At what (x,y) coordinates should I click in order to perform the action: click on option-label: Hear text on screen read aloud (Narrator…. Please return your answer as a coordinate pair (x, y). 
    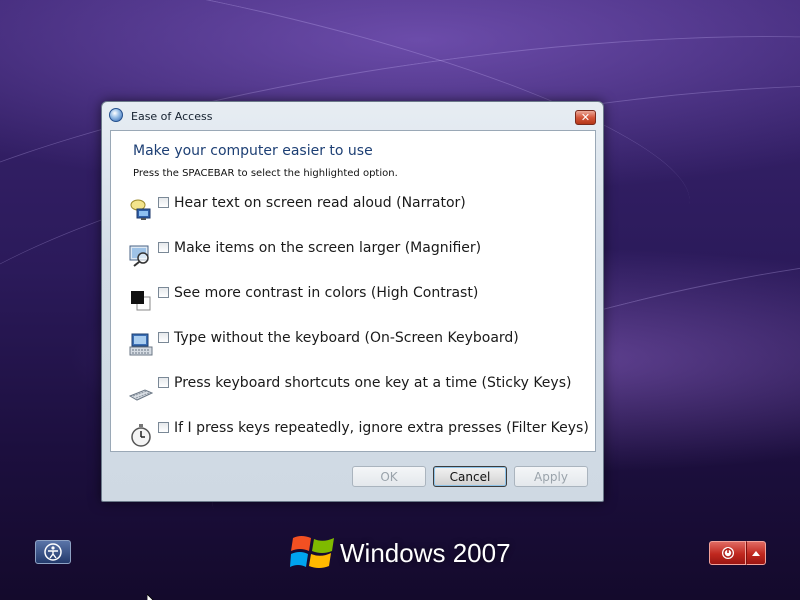
    Looking at the image, I should click on (320, 203).